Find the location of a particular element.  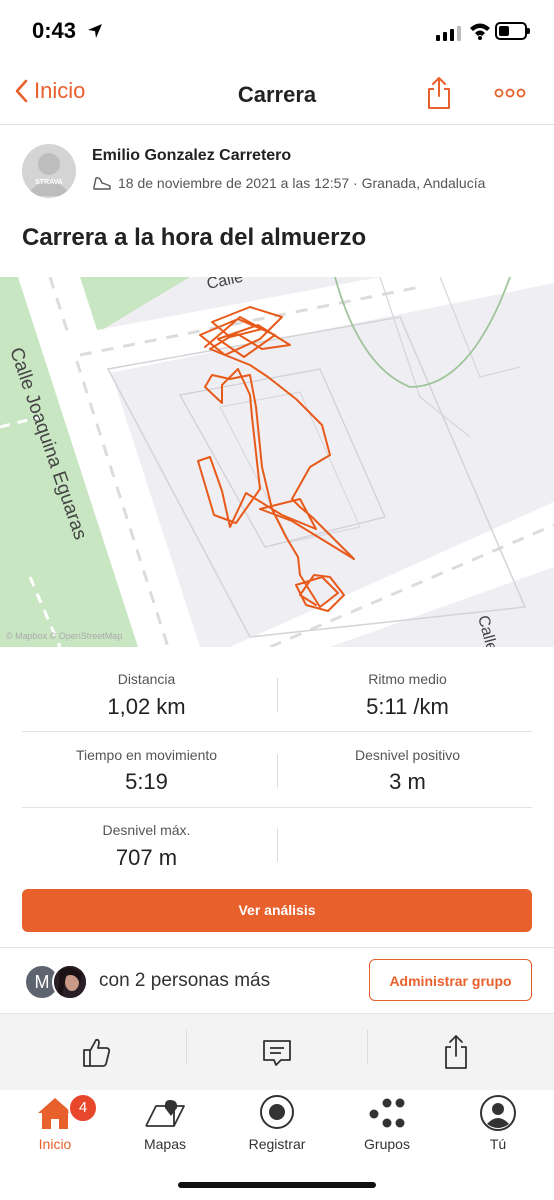

map-attribution: © Mapbox © OpenStreetMap is located at coordinates (64, 636).